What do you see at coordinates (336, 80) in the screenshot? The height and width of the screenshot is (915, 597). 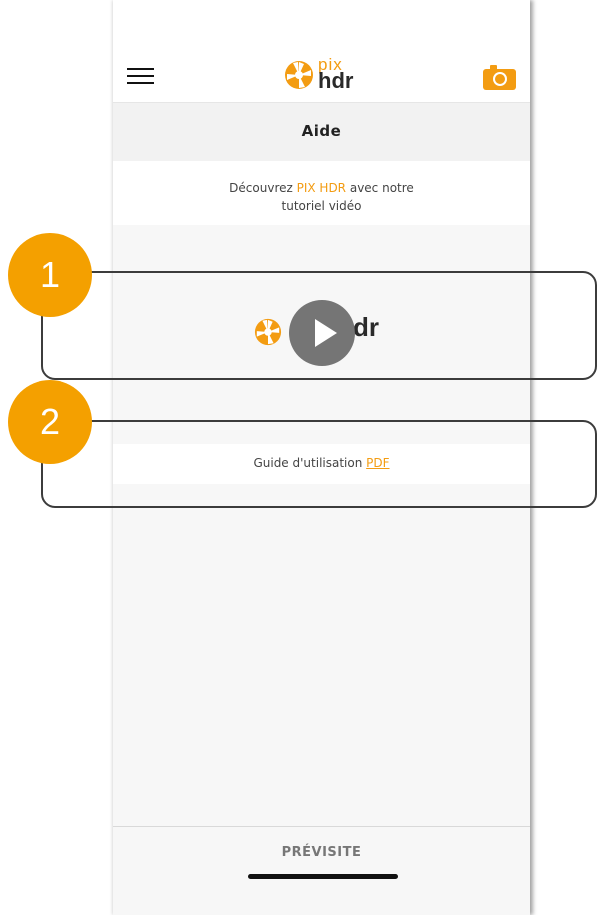 I see `logo-hdr-text: hdr` at bounding box center [336, 80].